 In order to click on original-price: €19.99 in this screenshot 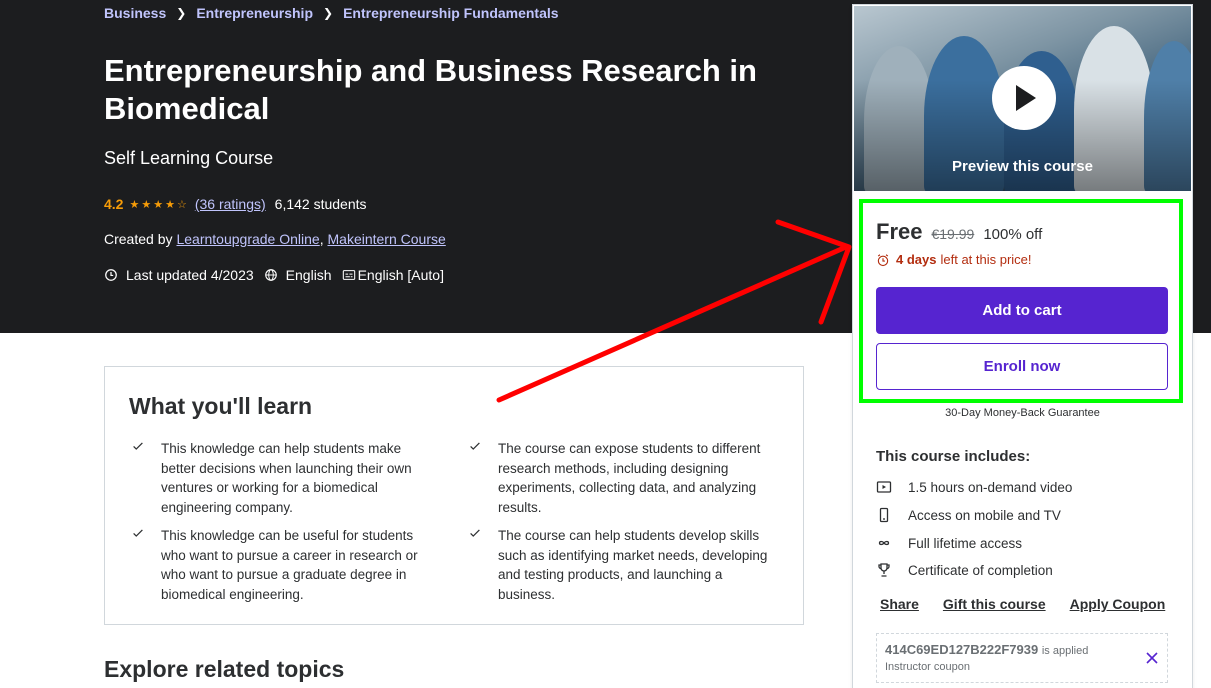, I will do `click(953, 234)`.